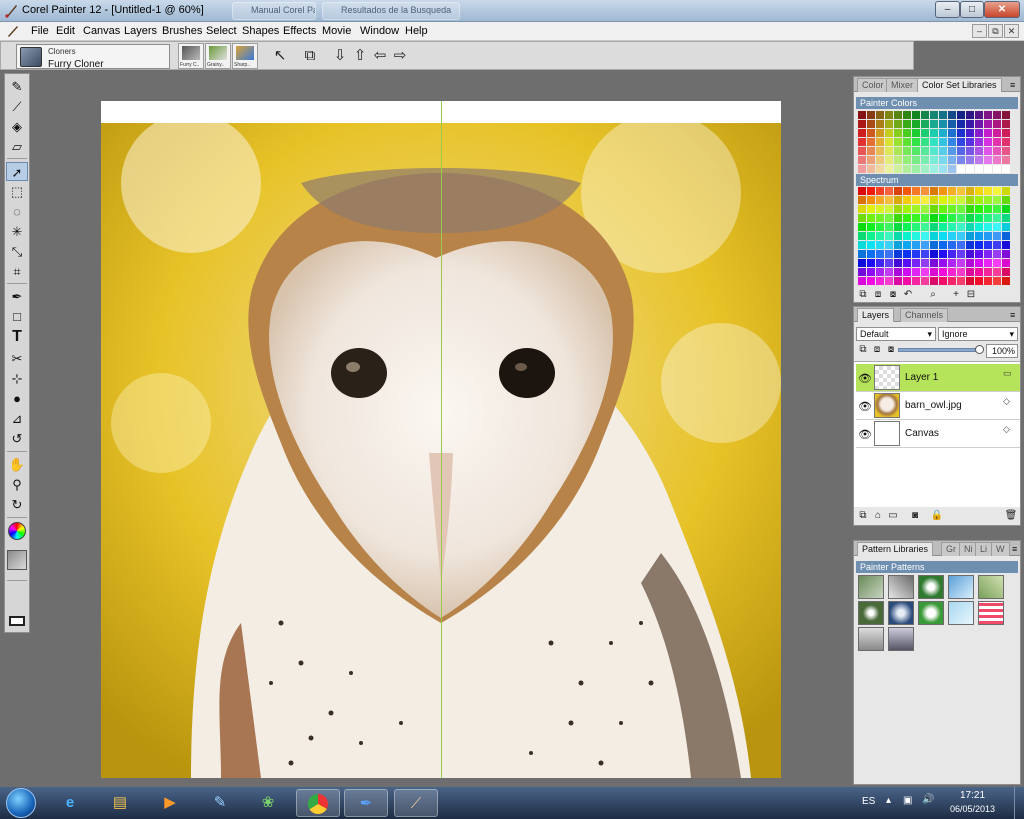 This screenshot has width=1024, height=819. Describe the element at coordinates (978, 334) in the screenshot. I see `preserve-select: Ignore ▾` at that location.